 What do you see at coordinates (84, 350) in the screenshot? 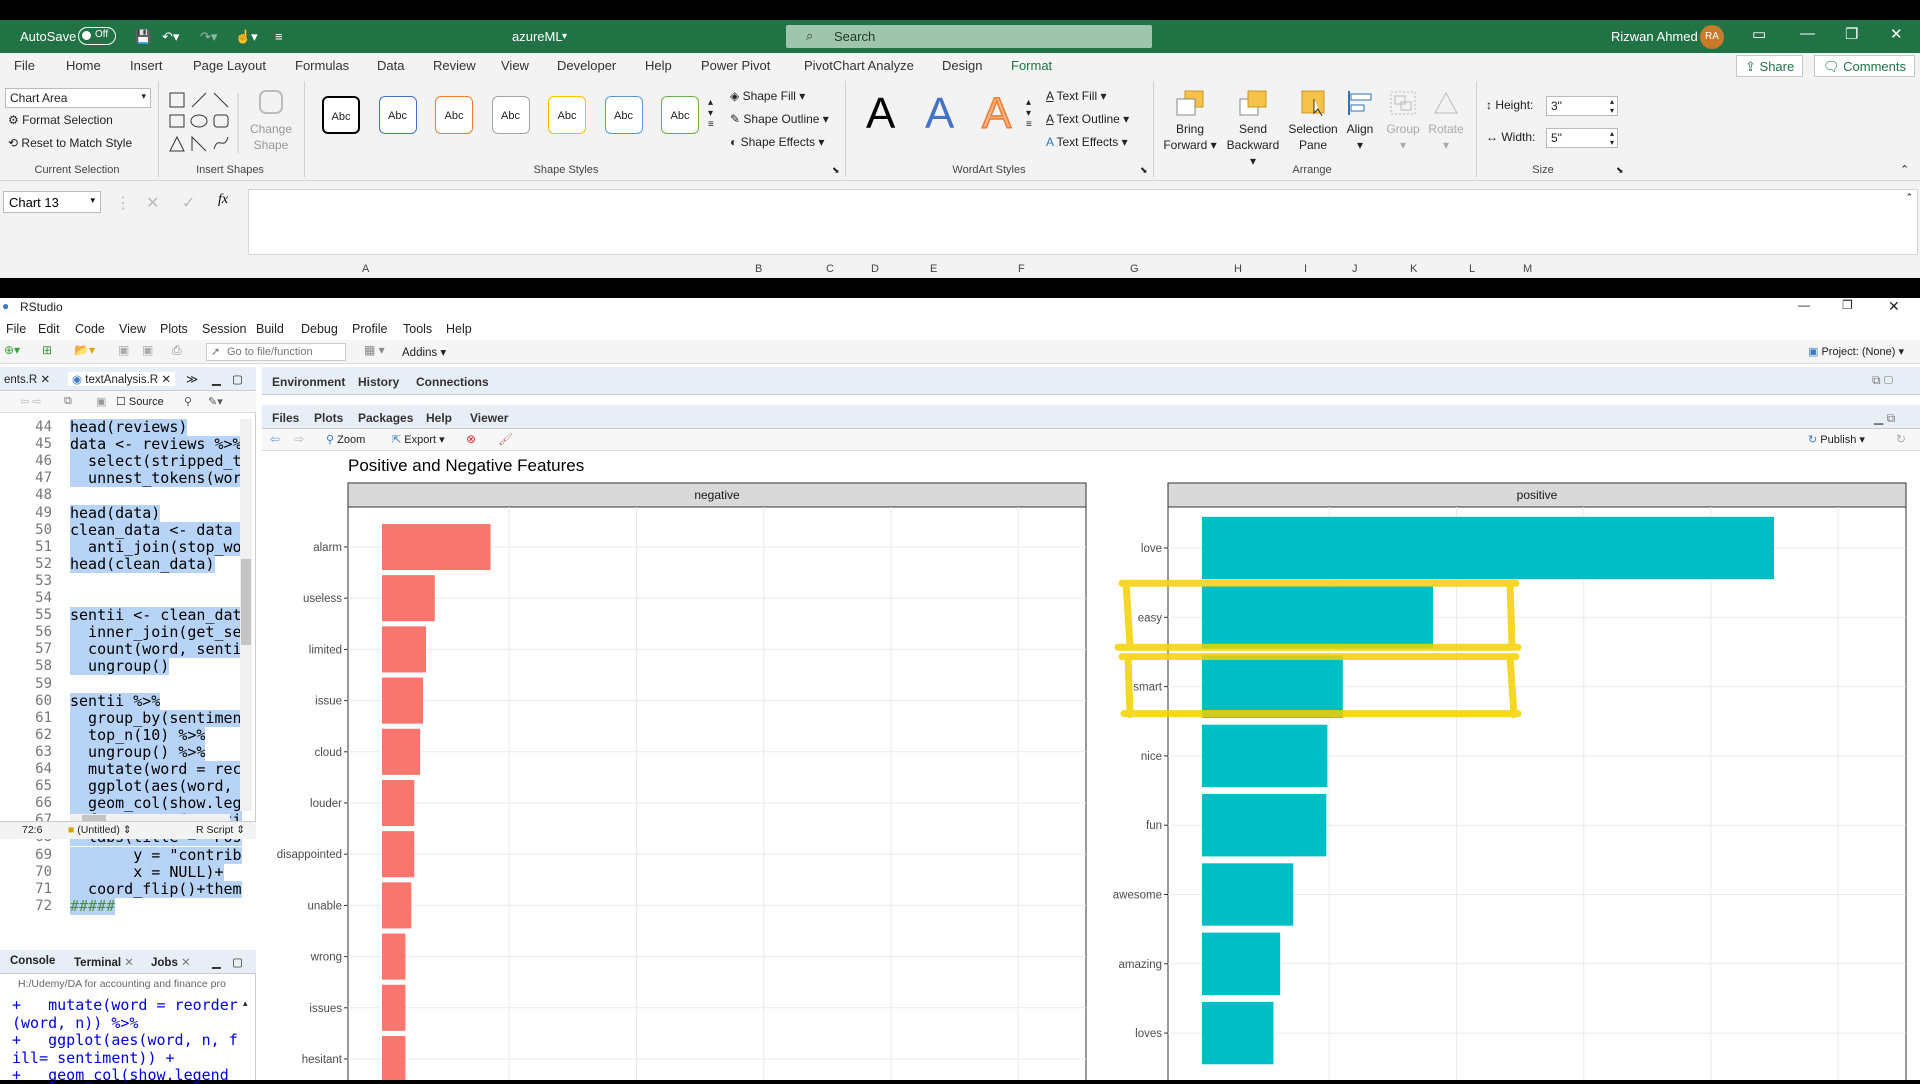
I see `open-file-icon: 📂▾` at bounding box center [84, 350].